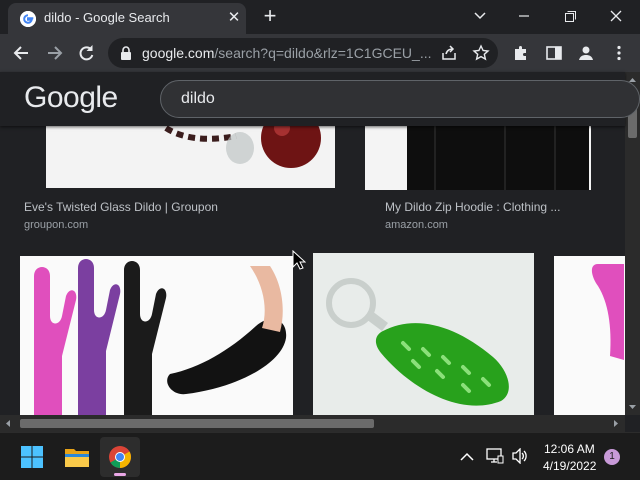  I want to click on search-input: dildo, so click(400, 99).